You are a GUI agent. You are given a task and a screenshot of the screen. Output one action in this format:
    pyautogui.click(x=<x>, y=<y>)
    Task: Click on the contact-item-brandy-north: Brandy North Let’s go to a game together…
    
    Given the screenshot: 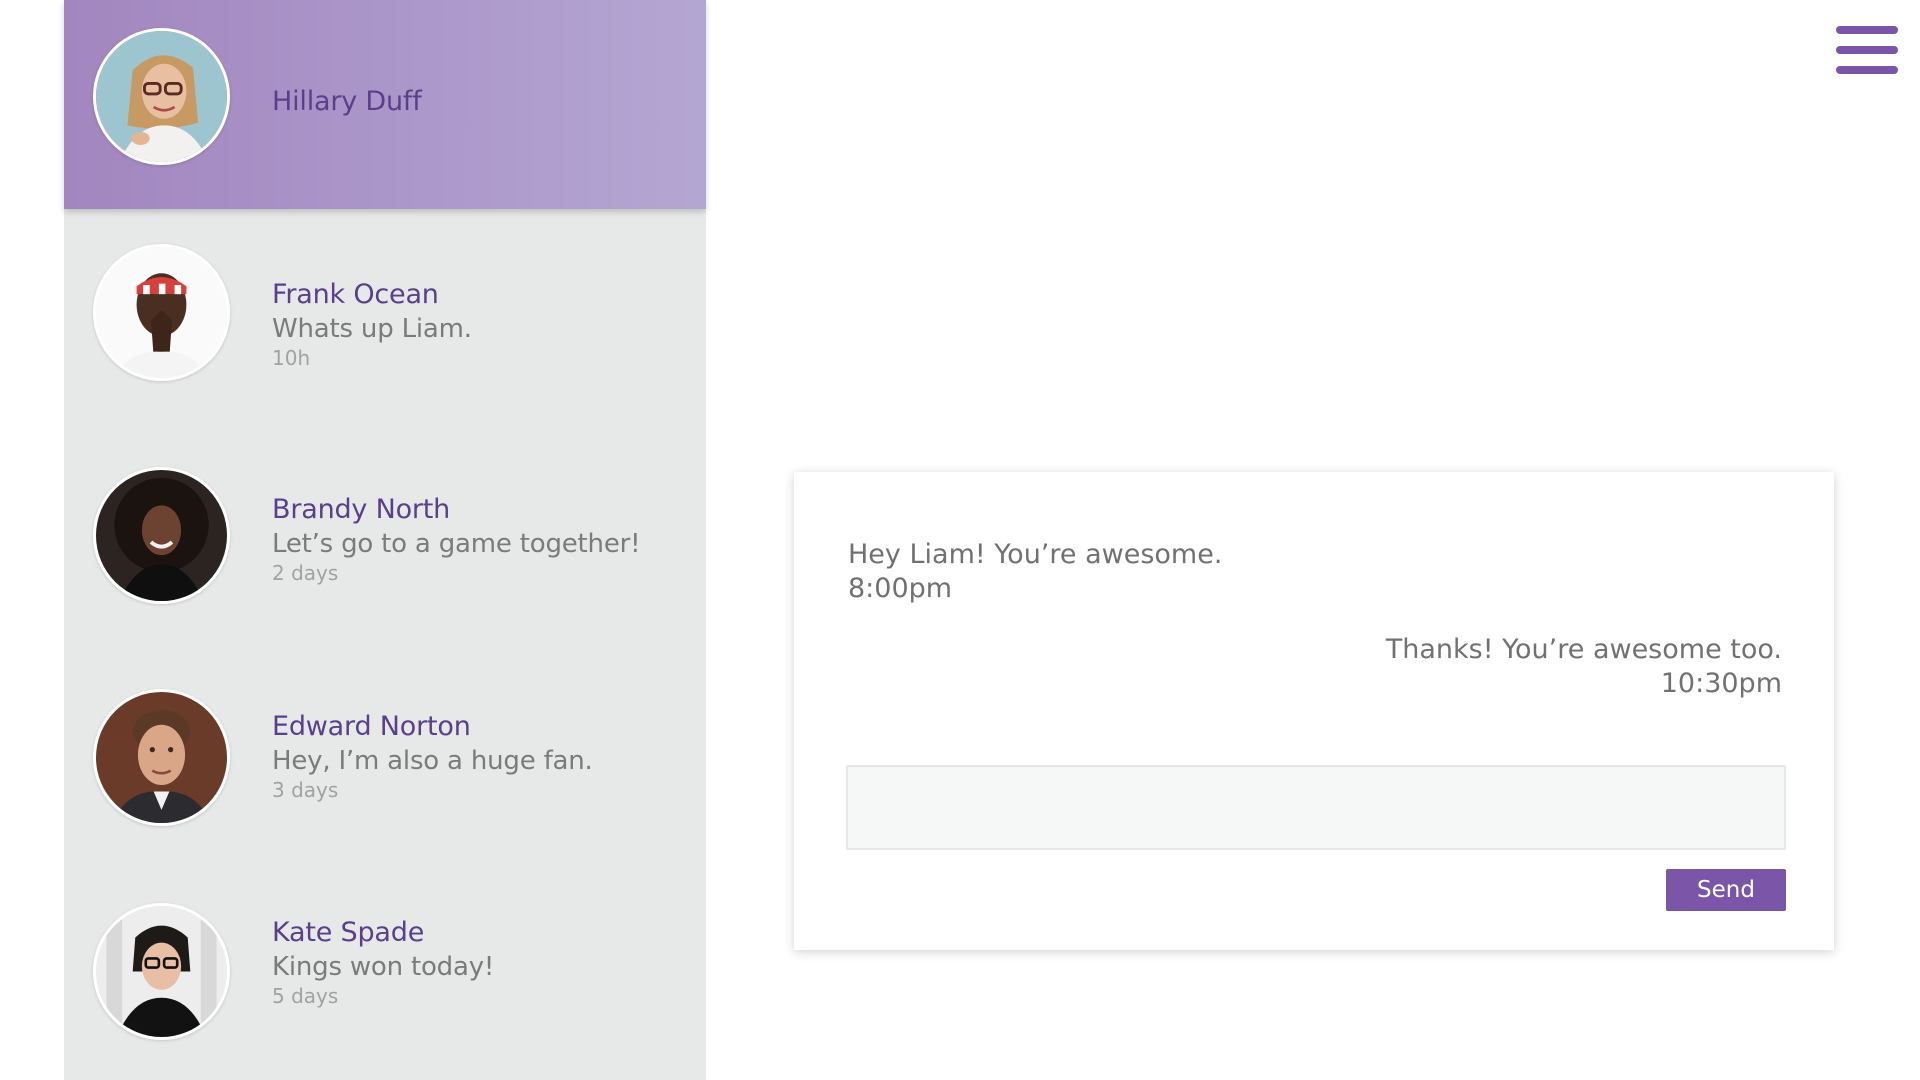 What is the action you would take?
    pyautogui.click(x=385, y=539)
    